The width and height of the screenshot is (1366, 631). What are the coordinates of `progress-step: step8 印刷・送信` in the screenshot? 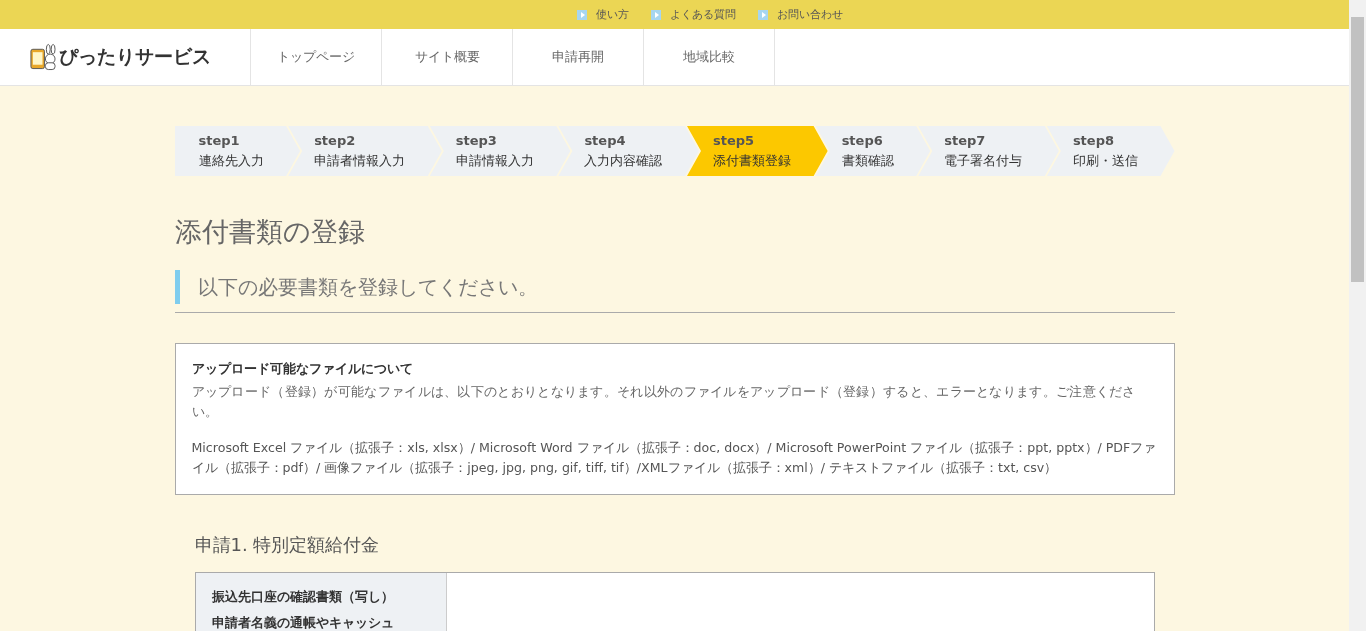 It's located at (1110, 151).